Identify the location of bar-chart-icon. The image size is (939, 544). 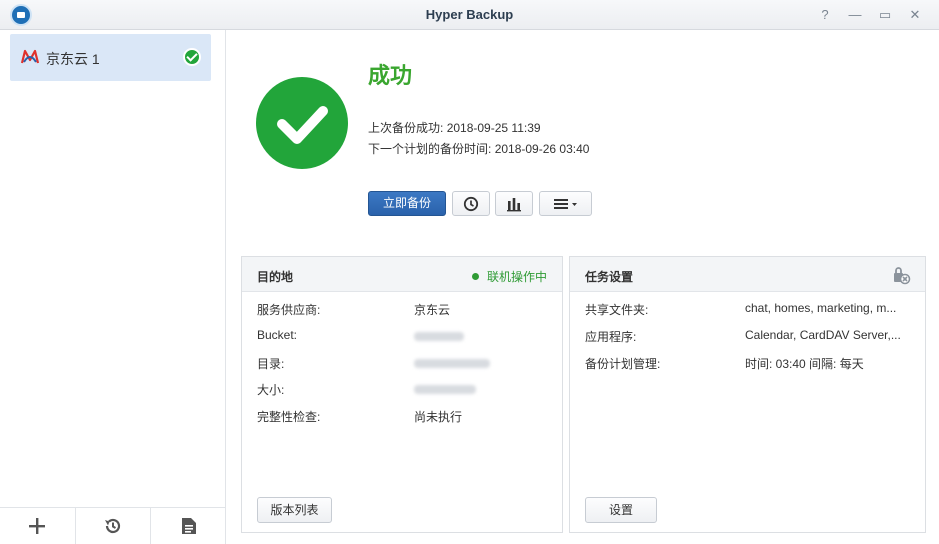
(514, 204).